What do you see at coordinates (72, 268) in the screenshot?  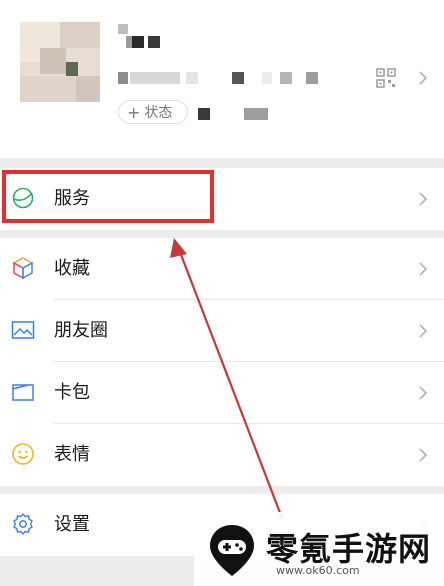 I see `menu-label: 收藏` at bounding box center [72, 268].